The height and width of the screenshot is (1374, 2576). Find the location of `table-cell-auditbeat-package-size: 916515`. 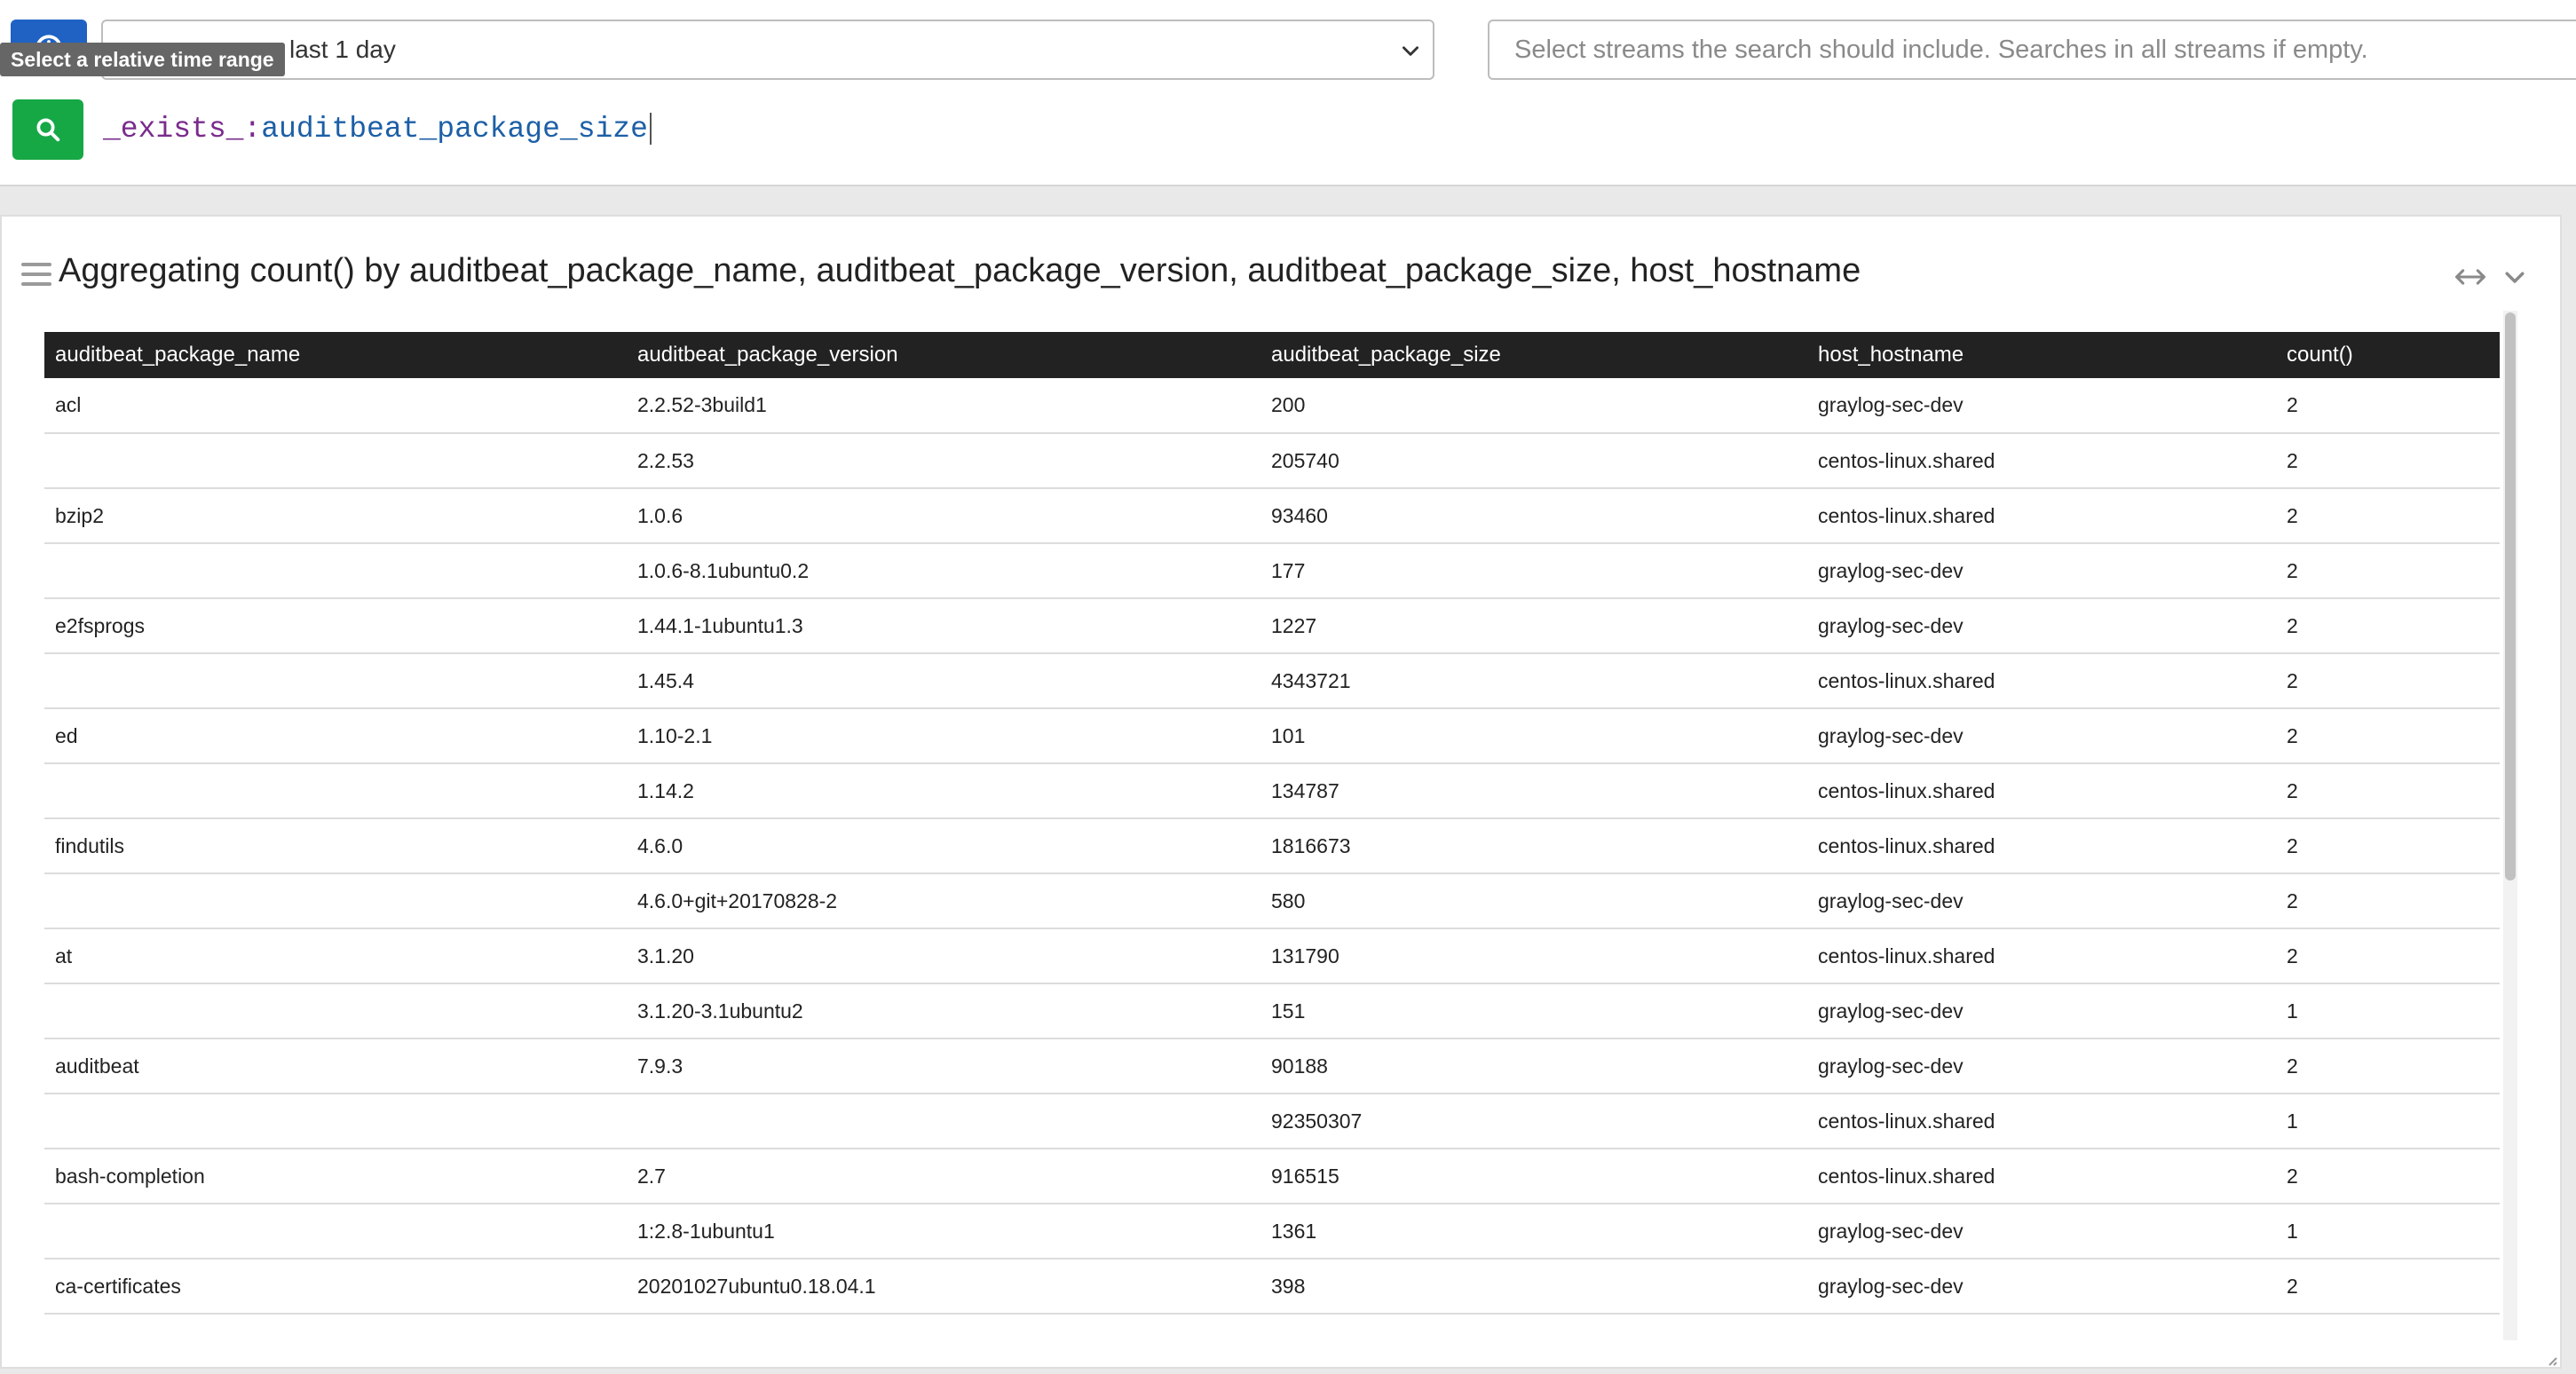

table-cell-auditbeat-package-size: 916515 is located at coordinates (1533, 1176).